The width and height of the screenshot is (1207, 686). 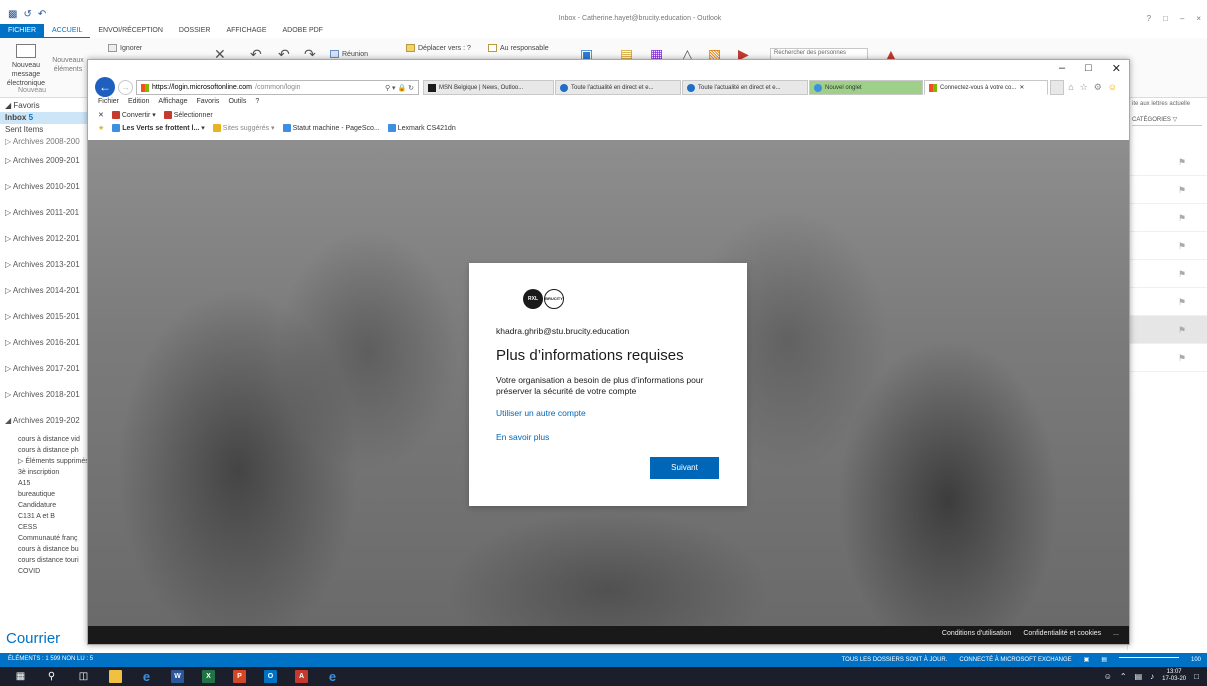 I want to click on subfolder: CESS, so click(x=43, y=527).